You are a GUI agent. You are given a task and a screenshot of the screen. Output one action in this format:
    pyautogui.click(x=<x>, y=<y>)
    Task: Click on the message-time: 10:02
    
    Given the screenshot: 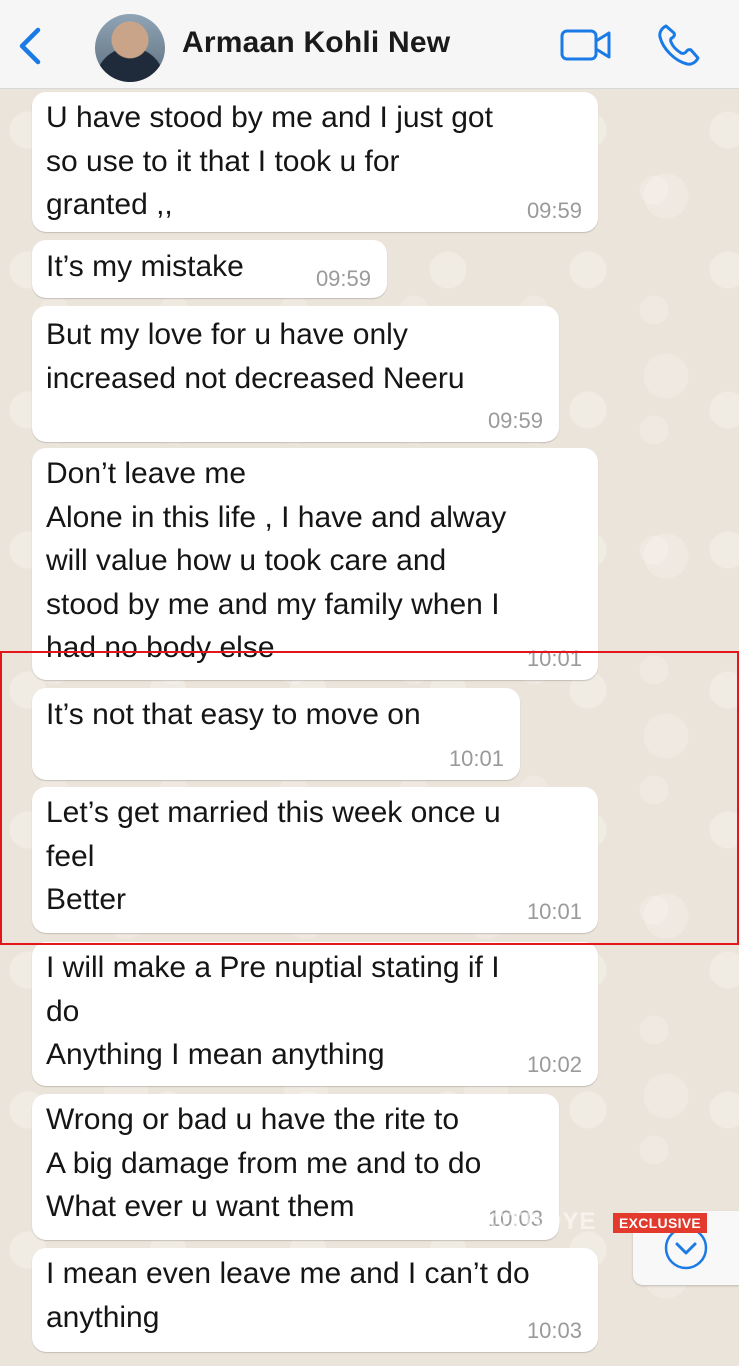 What is the action you would take?
    pyautogui.click(x=554, y=1064)
    